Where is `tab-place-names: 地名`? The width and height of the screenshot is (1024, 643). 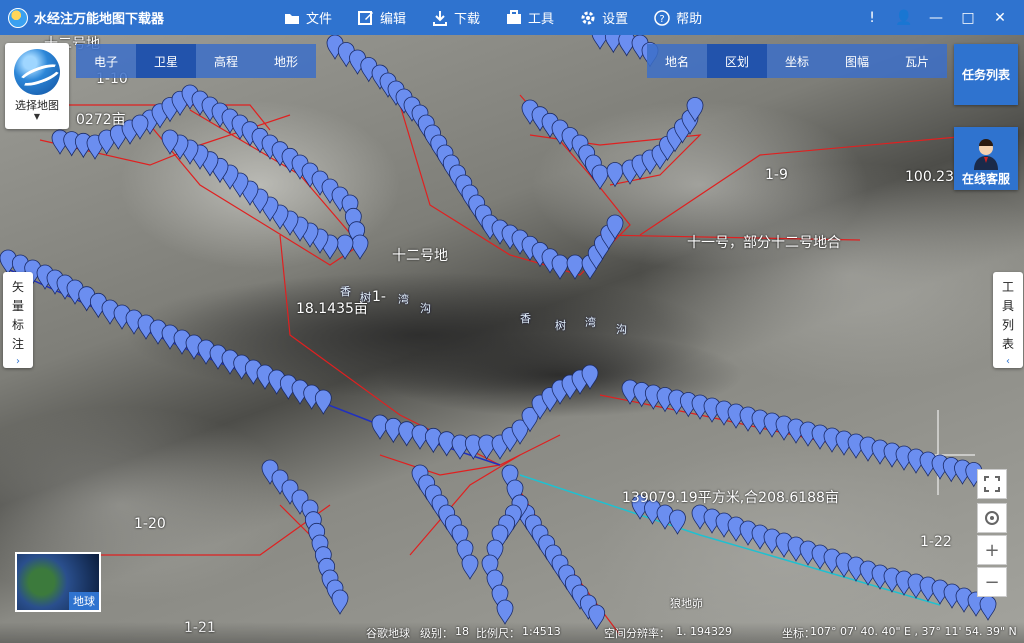
tab-place-names: 地名 is located at coordinates (677, 61).